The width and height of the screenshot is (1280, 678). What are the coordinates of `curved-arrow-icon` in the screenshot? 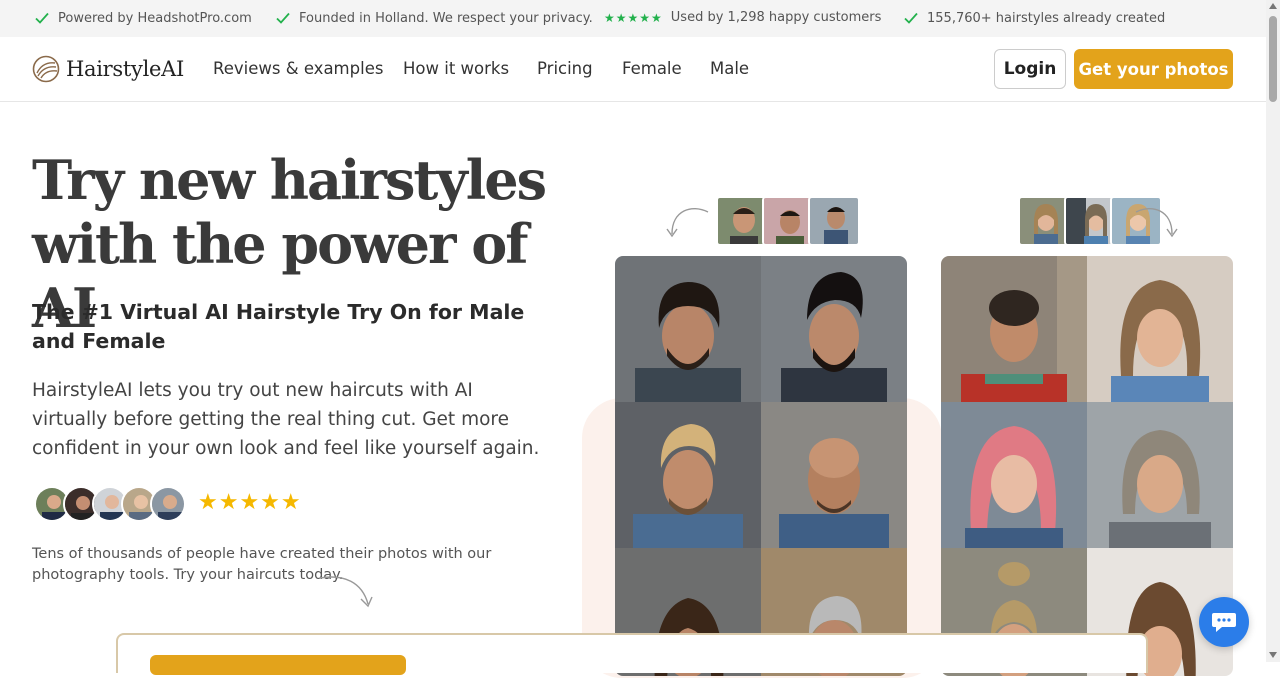 It's located at (346, 592).